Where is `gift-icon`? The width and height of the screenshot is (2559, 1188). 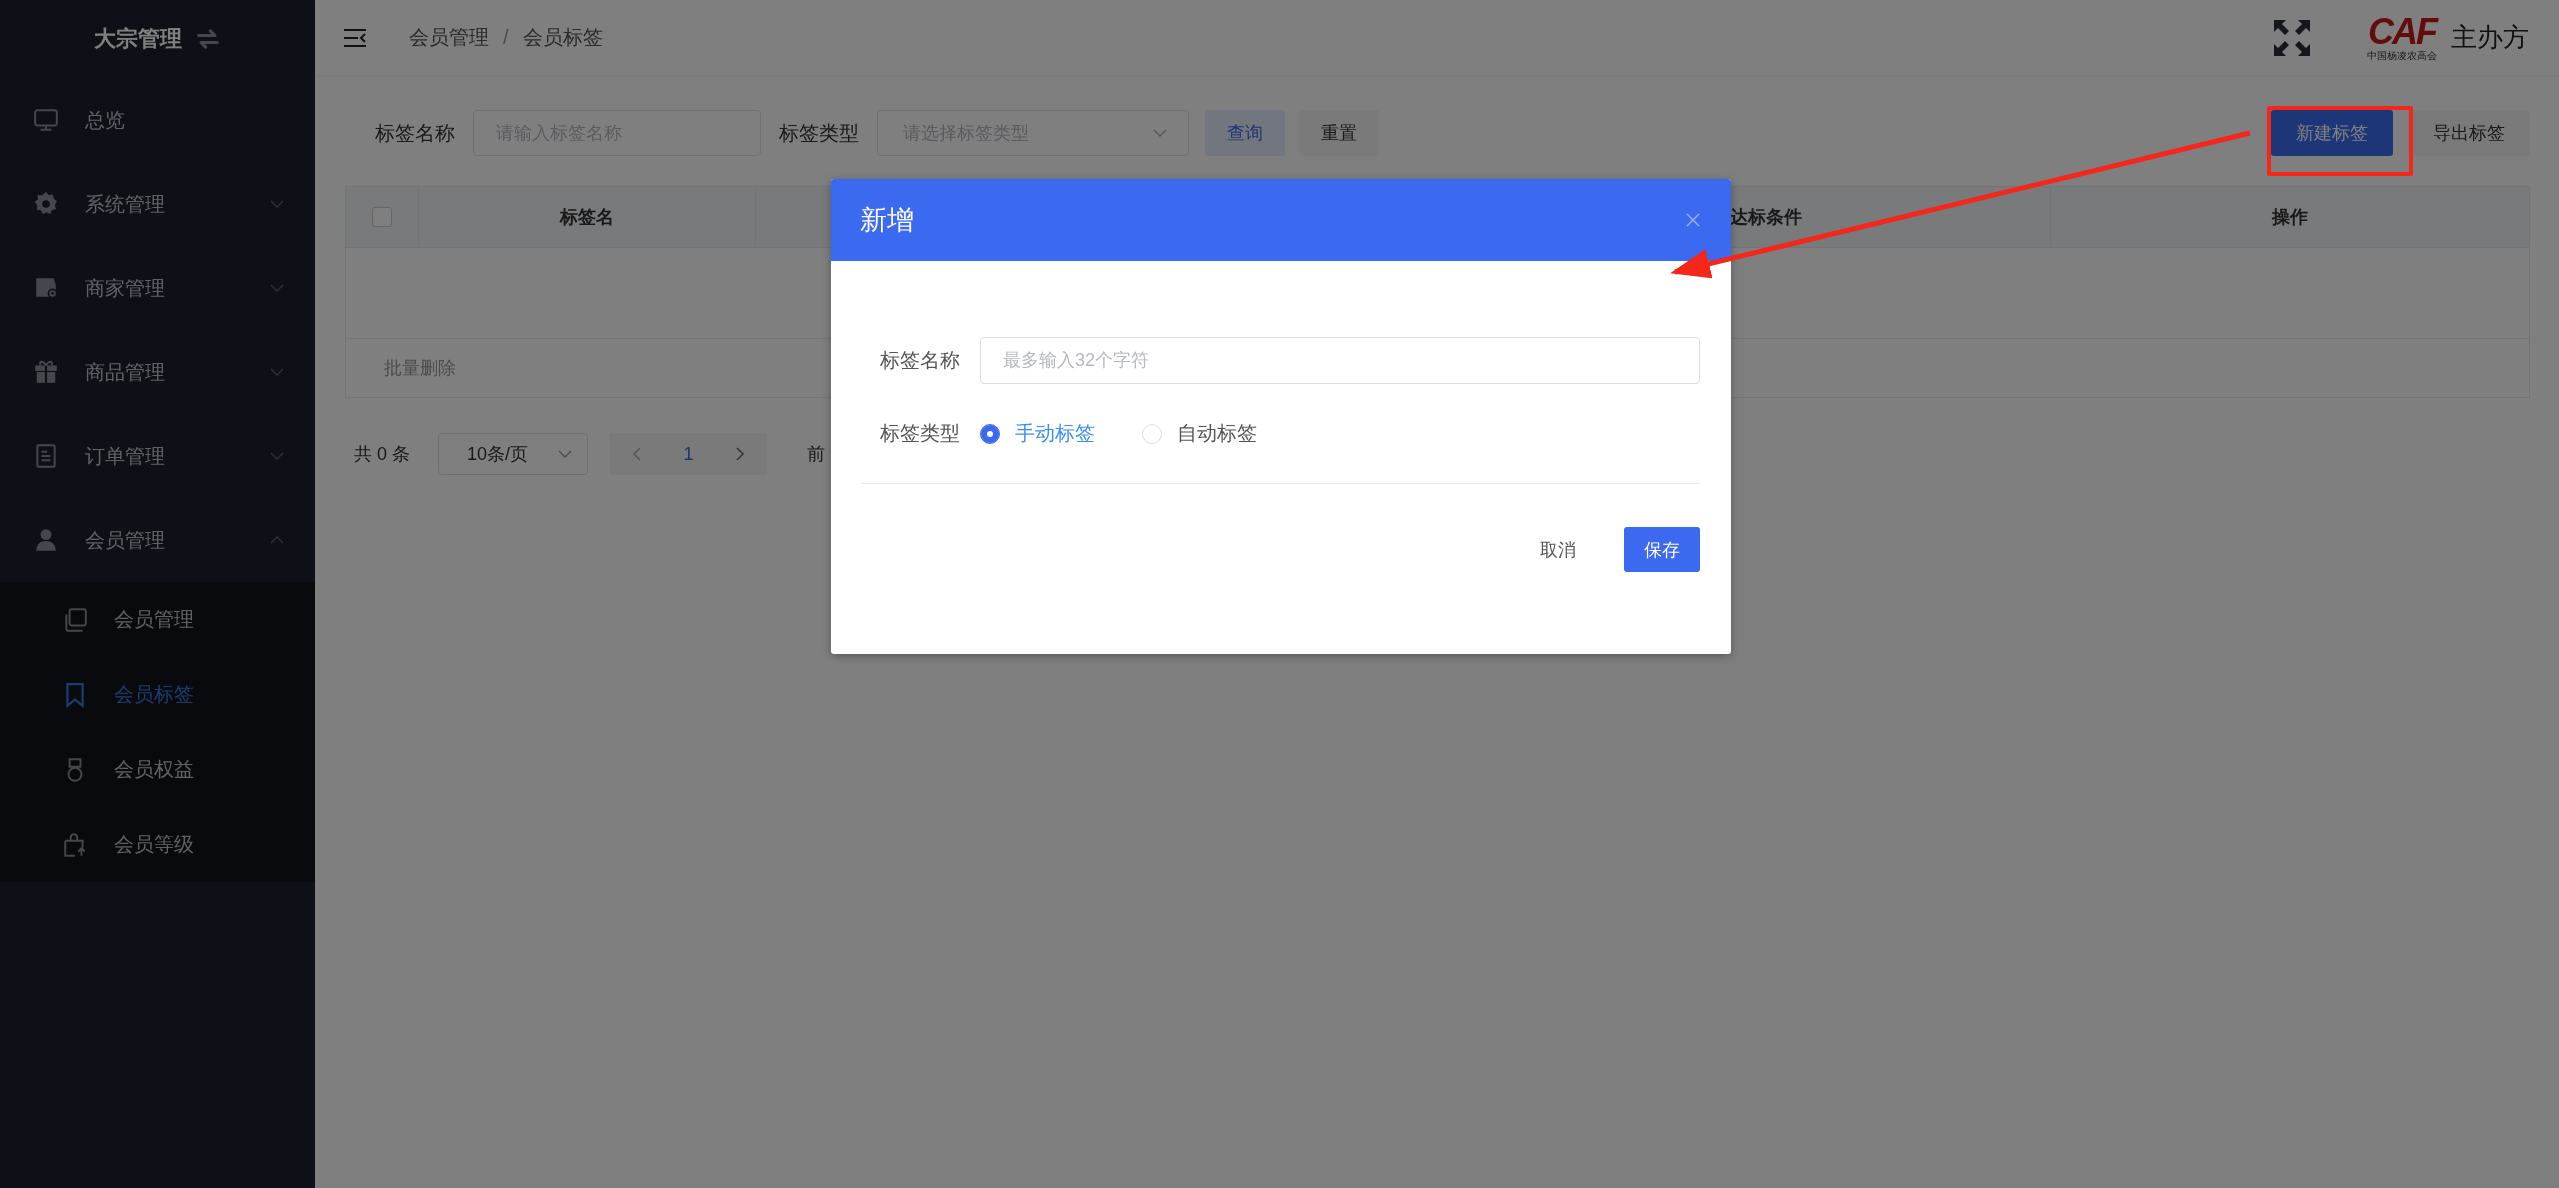 gift-icon is located at coordinates (46, 372).